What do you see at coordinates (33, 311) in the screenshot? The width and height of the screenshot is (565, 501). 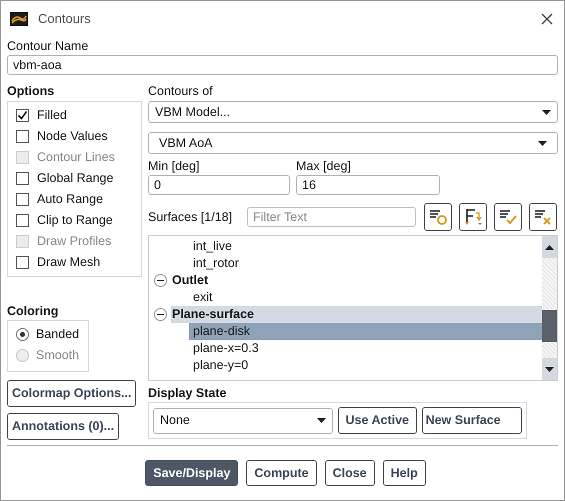 I see `section-label: Coloring` at bounding box center [33, 311].